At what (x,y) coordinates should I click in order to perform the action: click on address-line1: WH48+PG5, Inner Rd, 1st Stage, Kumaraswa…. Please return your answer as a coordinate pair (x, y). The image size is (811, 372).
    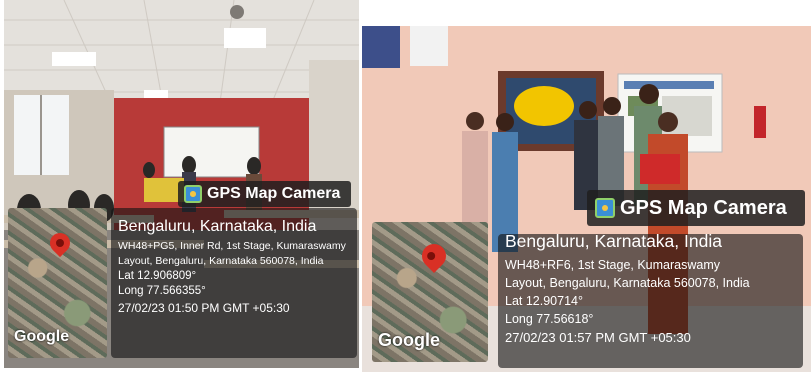
    Looking at the image, I should click on (232, 246).